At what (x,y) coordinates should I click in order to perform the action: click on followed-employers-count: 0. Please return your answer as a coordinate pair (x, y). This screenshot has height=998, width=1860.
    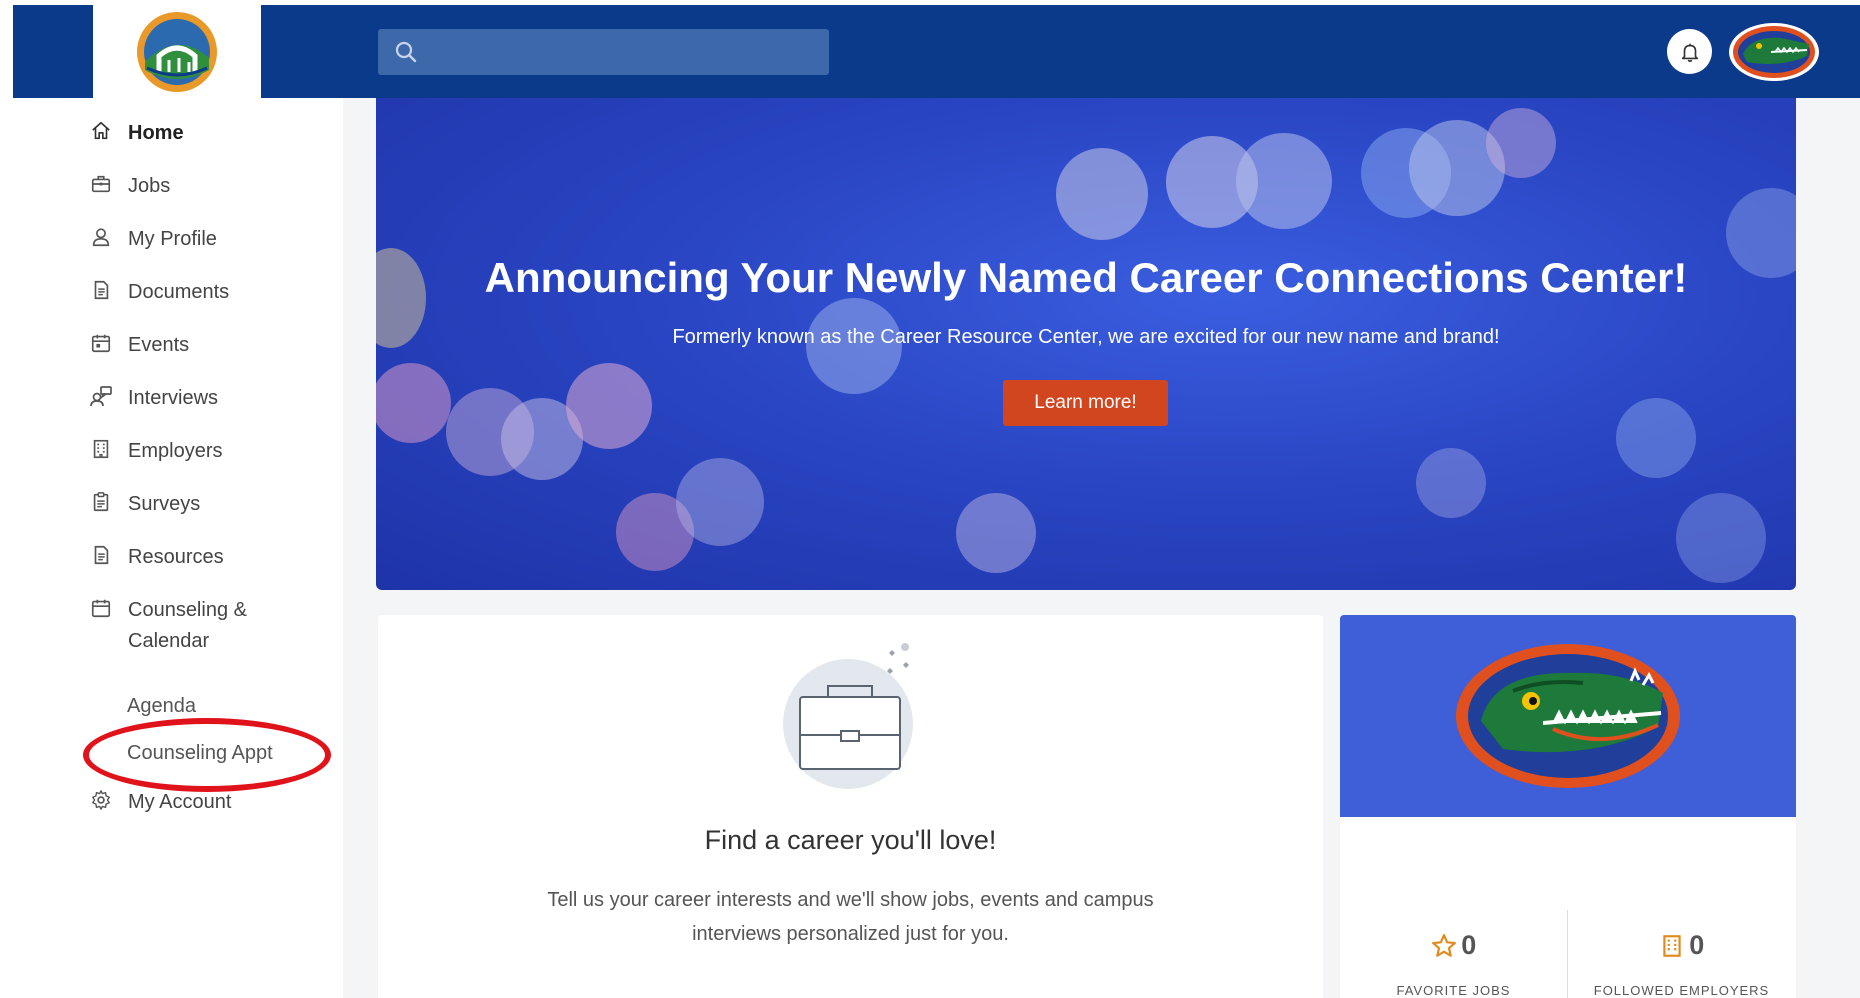
    Looking at the image, I should click on (1697, 945).